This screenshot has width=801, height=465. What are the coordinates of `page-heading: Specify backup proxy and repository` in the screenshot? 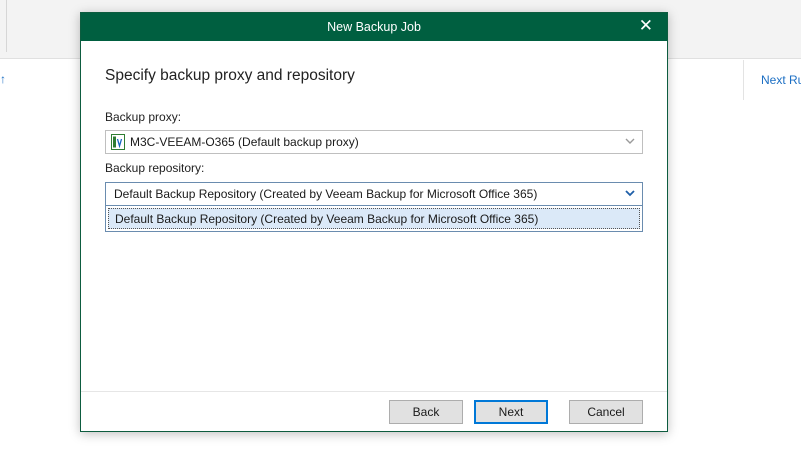 It's located at (230, 75).